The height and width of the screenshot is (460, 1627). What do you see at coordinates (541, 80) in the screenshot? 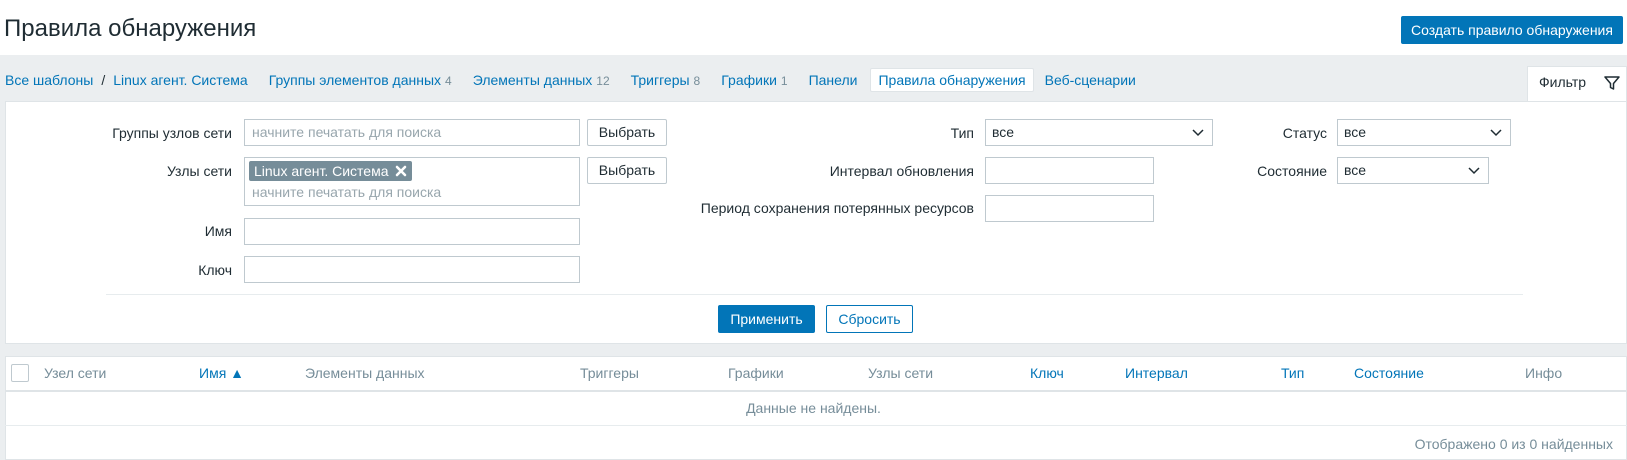
I see `tab-items: Элементы данных 12` at bounding box center [541, 80].